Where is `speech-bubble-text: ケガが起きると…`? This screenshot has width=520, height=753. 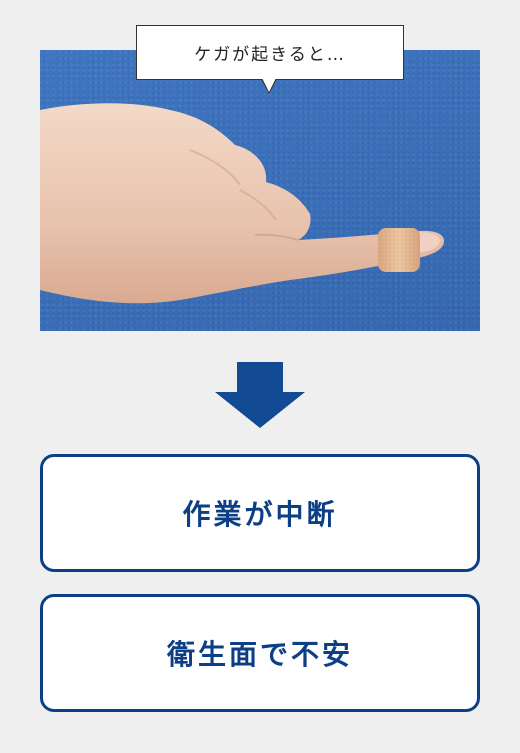 speech-bubble-text: ケガが起きると… is located at coordinates (270, 55).